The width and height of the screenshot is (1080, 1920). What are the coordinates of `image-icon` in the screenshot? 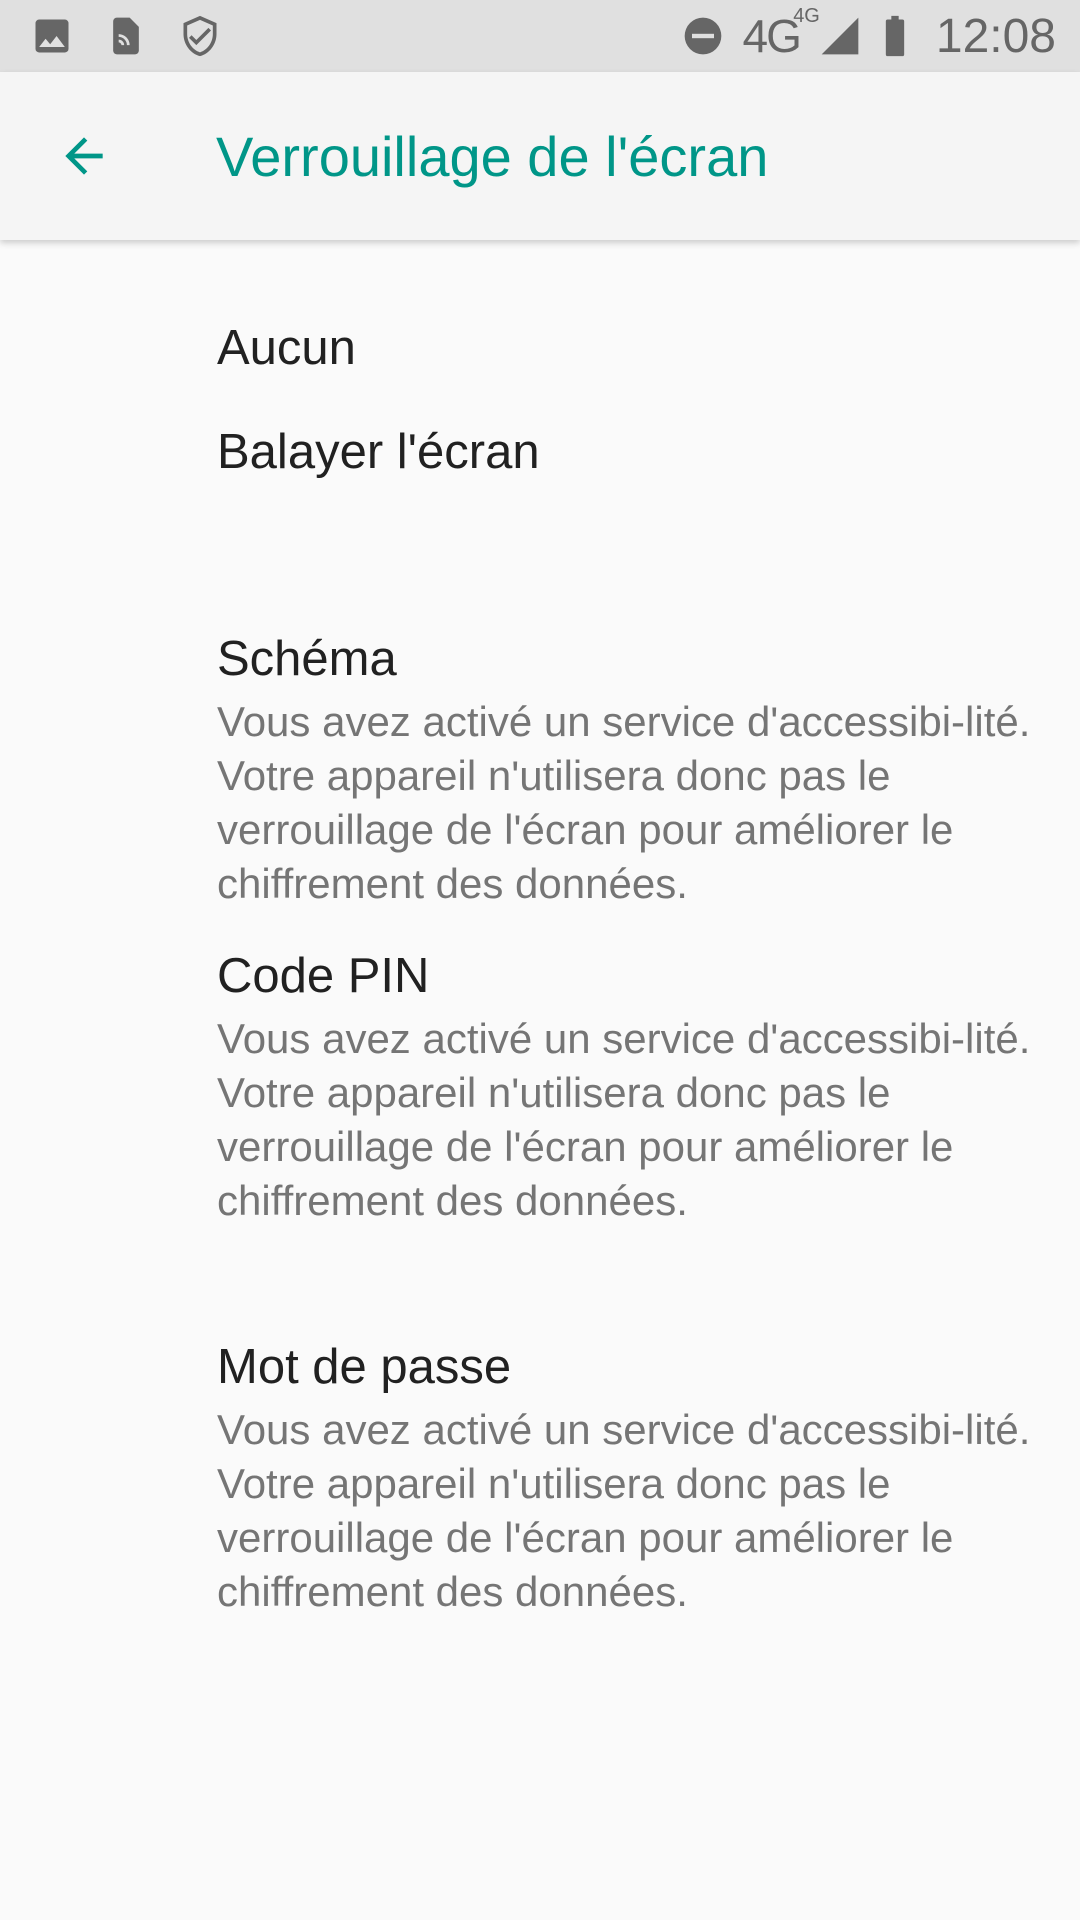 It's located at (52, 36).